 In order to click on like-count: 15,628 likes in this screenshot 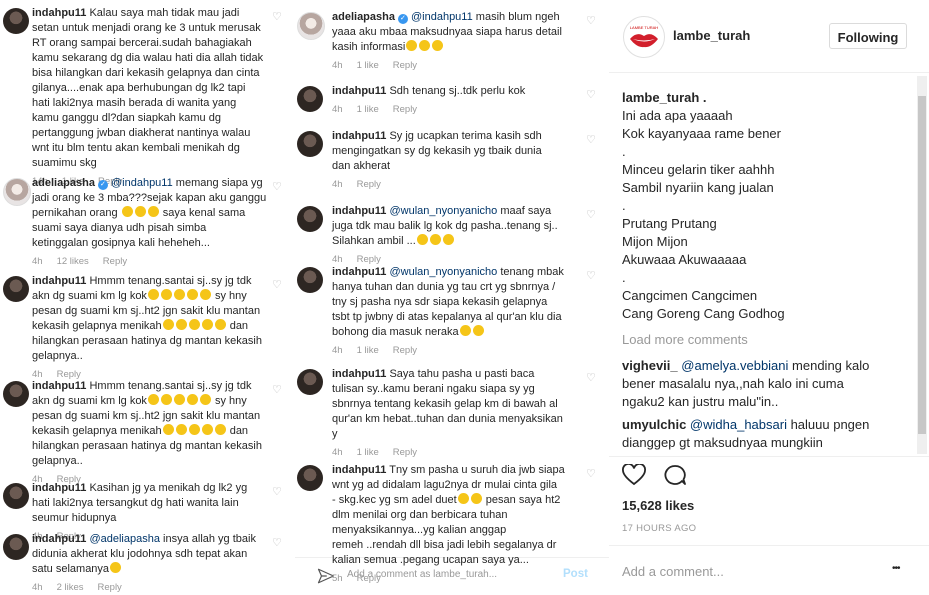, I will do `click(658, 505)`.